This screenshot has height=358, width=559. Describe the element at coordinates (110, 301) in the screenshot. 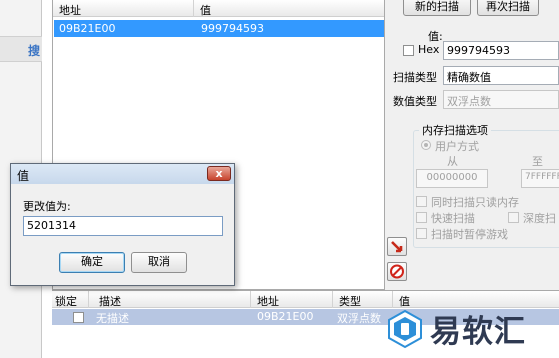

I see `col-description: 描述` at that location.